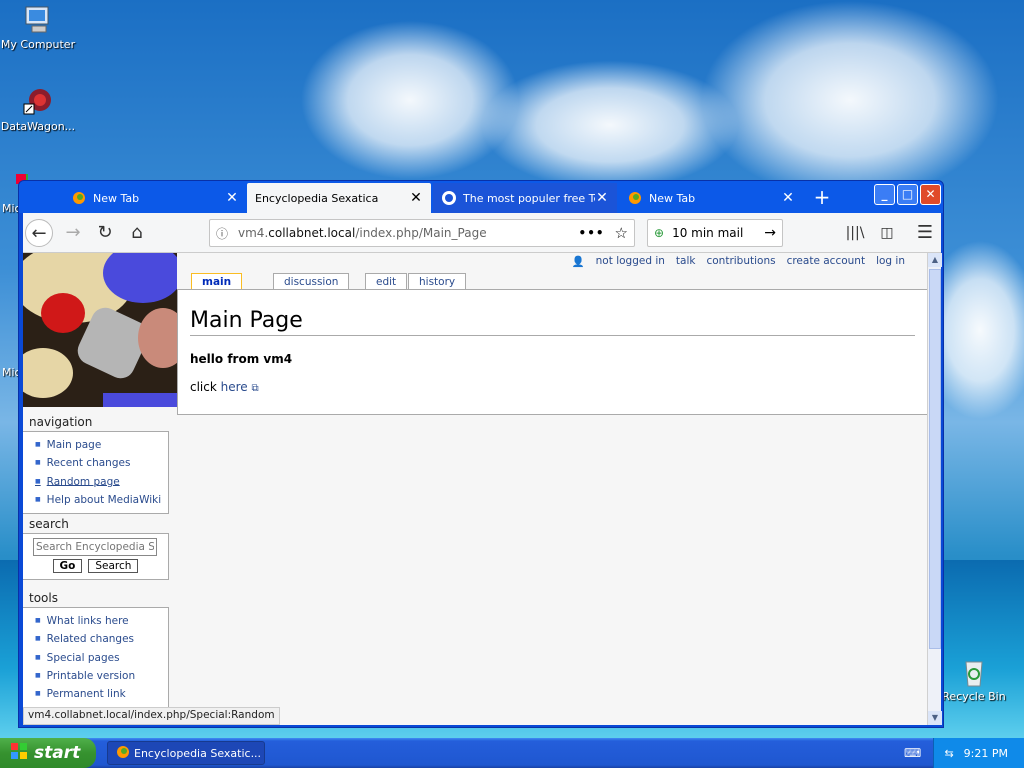 Image resolution: width=1024 pixels, height=768 pixels. What do you see at coordinates (974, 696) in the screenshot?
I see `desktop-icon-label: Recycle Bin` at bounding box center [974, 696].